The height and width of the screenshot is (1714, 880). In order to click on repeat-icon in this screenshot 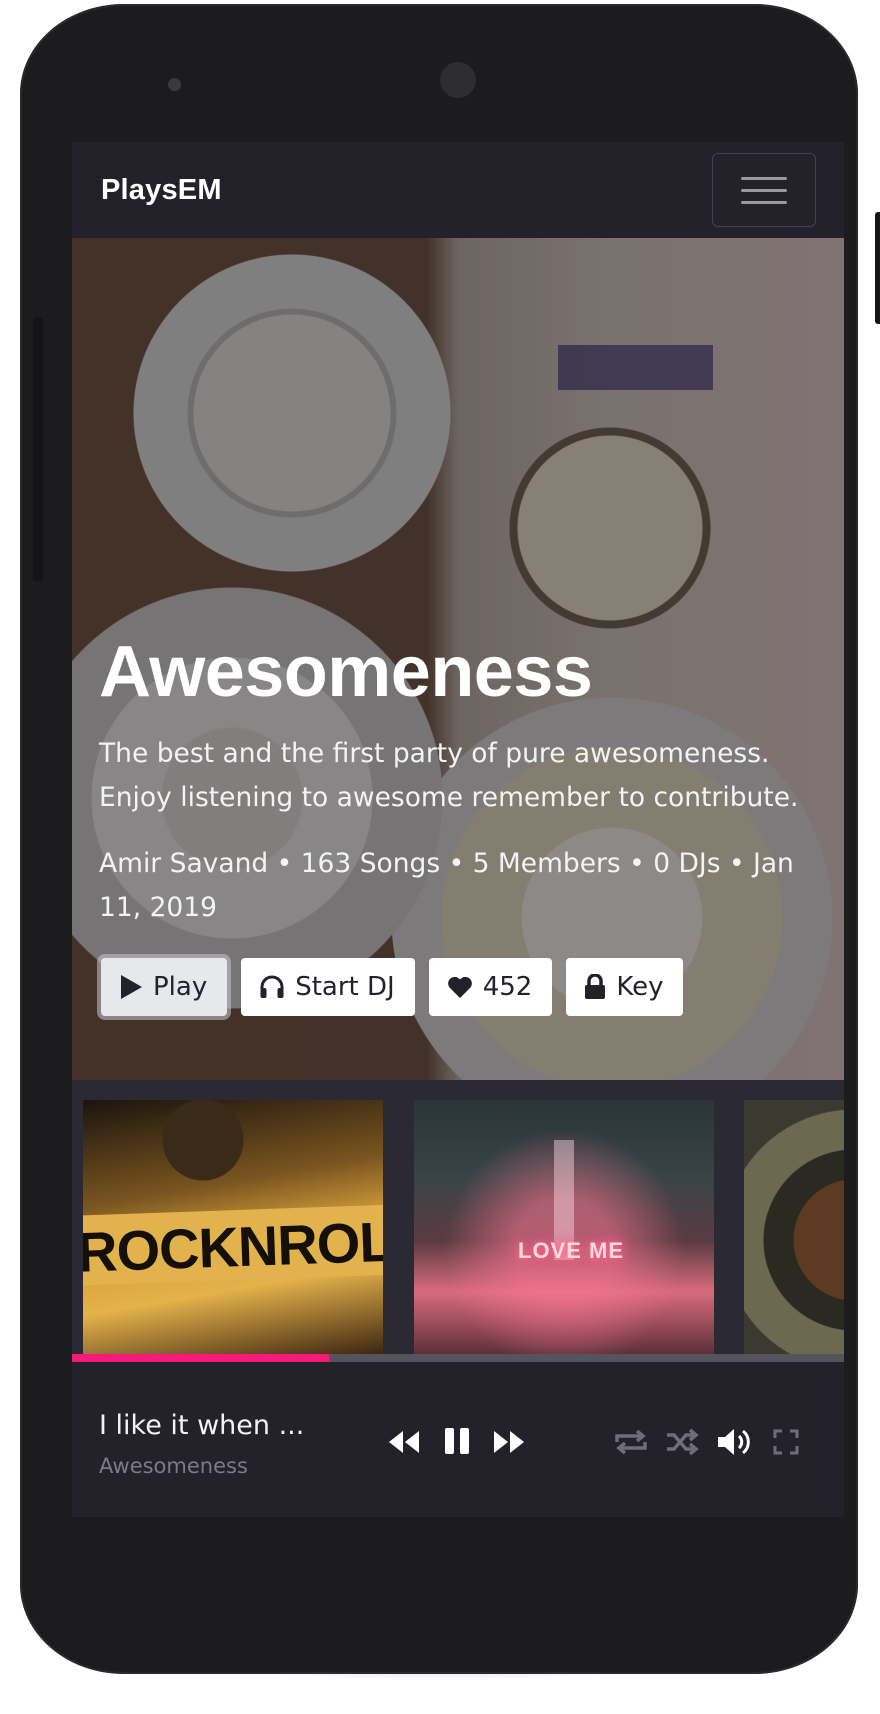, I will do `click(631, 1442)`.